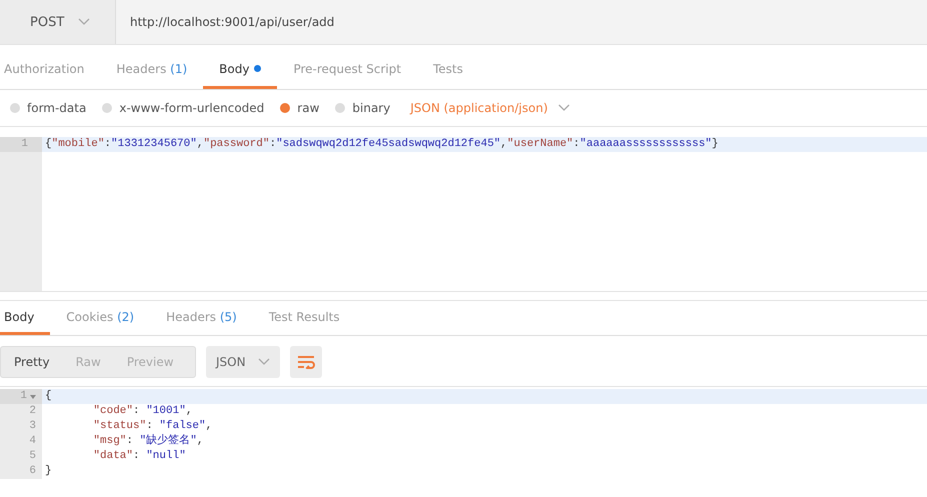  Describe the element at coordinates (50, 70) in the screenshot. I see `tab: Authorization` at that location.